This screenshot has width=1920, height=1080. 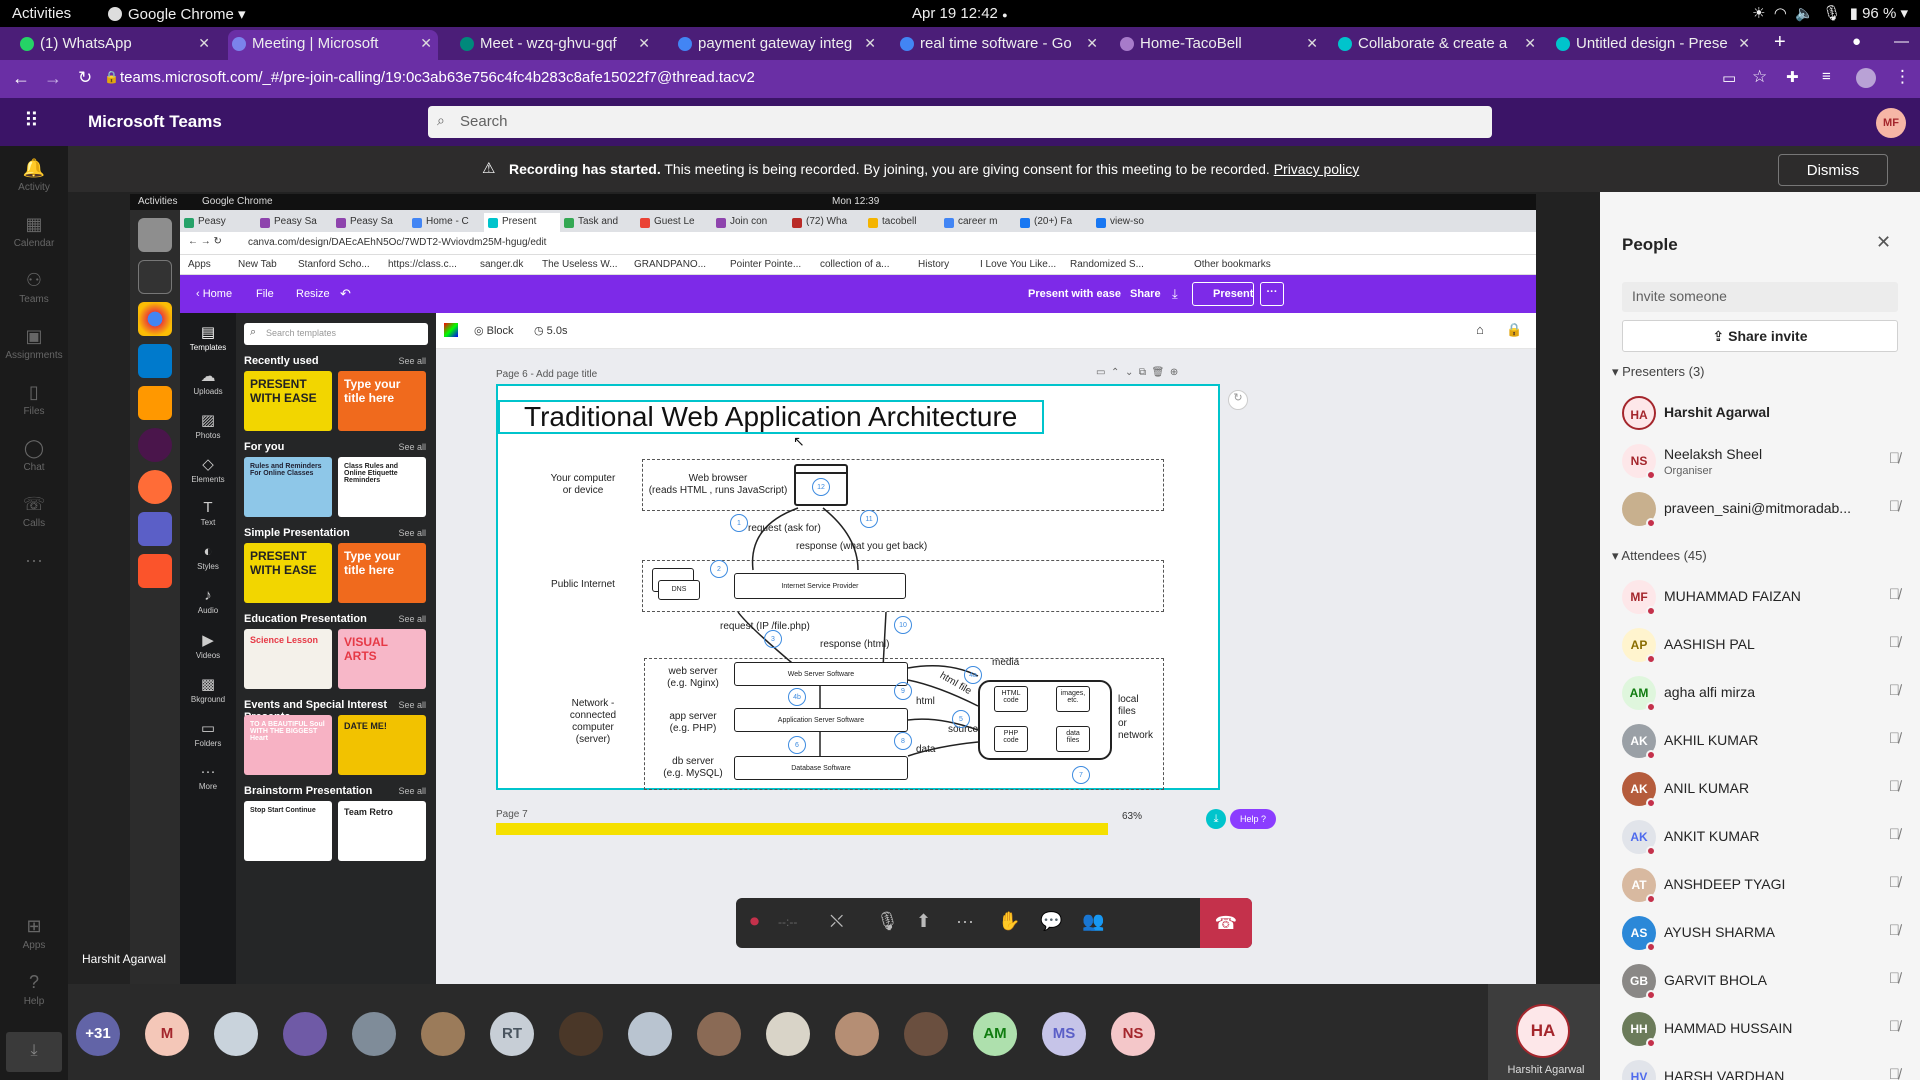 What do you see at coordinates (34, 175) in the screenshot?
I see `rail-activity: 🔔 Activity` at bounding box center [34, 175].